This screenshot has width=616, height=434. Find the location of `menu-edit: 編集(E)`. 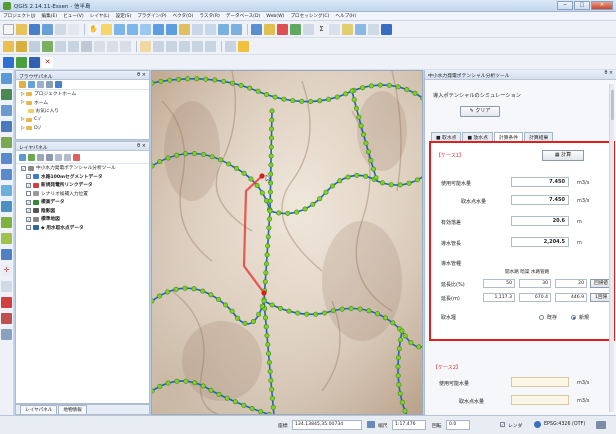

menu-edit: 編集(E) is located at coordinates (50, 16).